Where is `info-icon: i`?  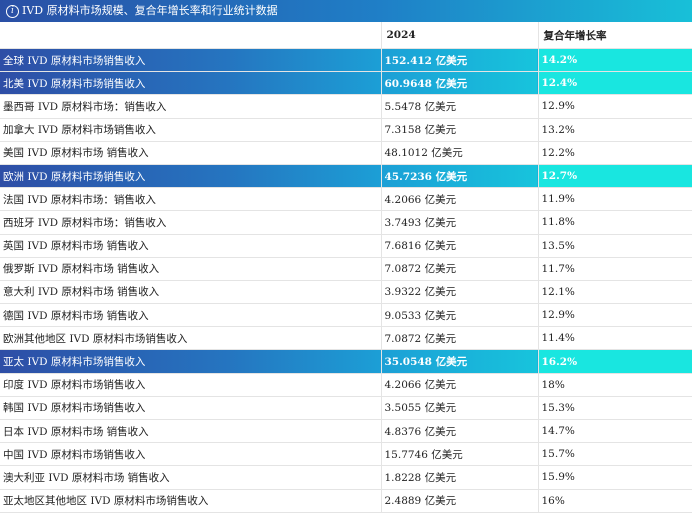 info-icon: i is located at coordinates (12, 11).